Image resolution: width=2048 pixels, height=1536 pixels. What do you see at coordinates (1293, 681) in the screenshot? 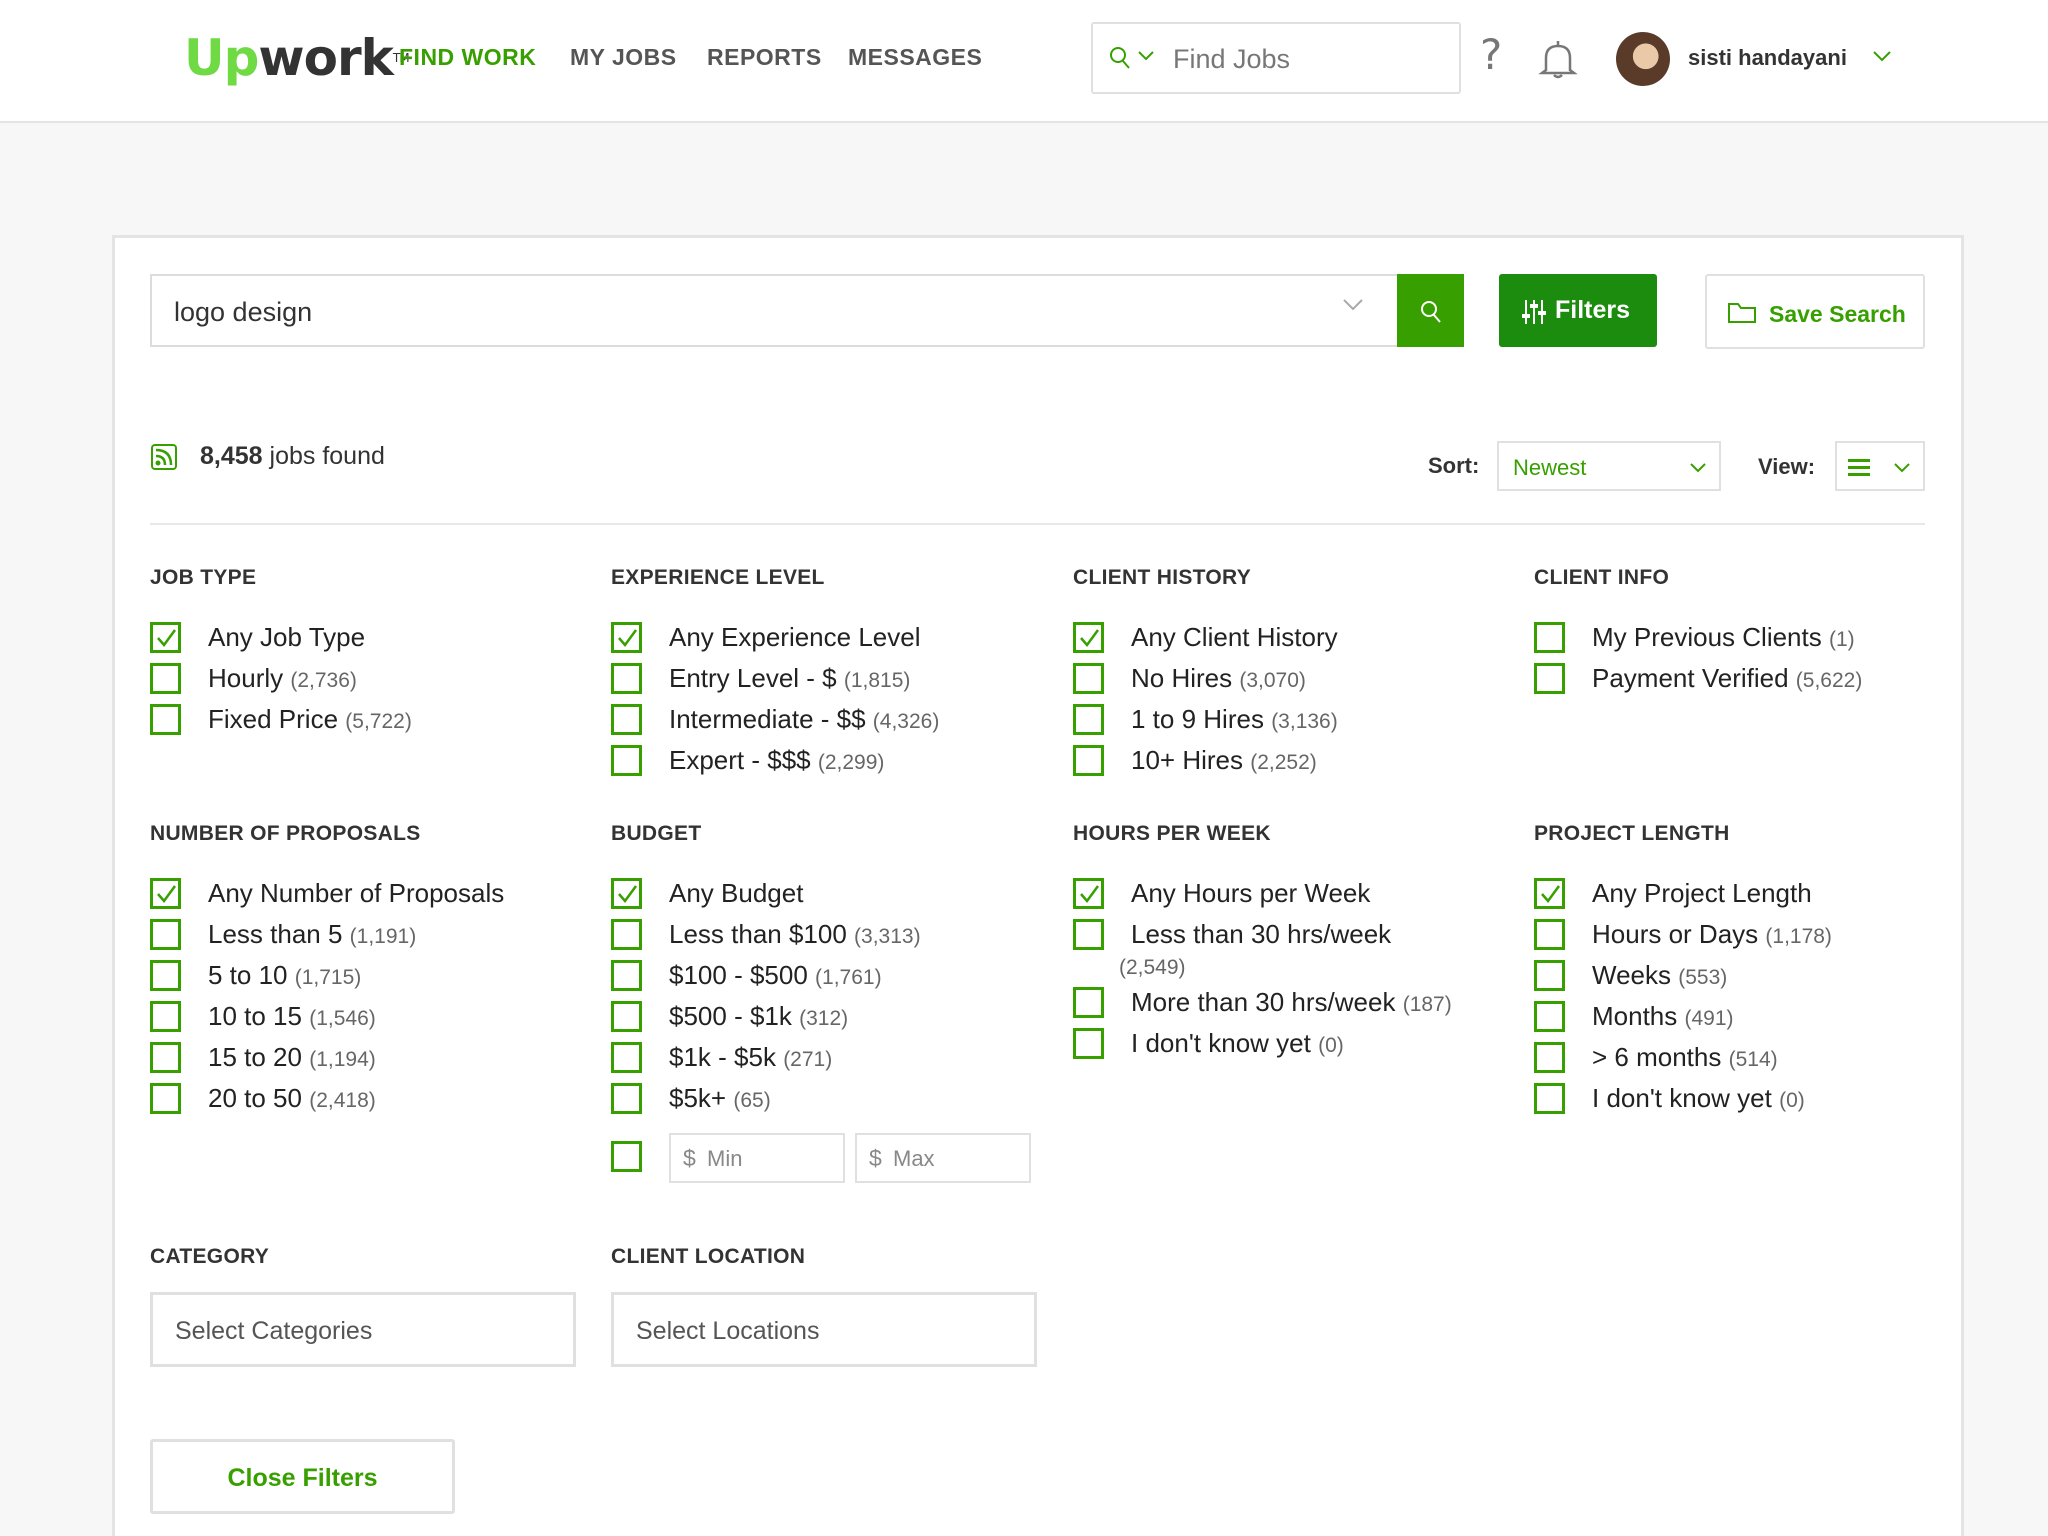
I see `filter-option: No Hires (3,070)` at bounding box center [1293, 681].